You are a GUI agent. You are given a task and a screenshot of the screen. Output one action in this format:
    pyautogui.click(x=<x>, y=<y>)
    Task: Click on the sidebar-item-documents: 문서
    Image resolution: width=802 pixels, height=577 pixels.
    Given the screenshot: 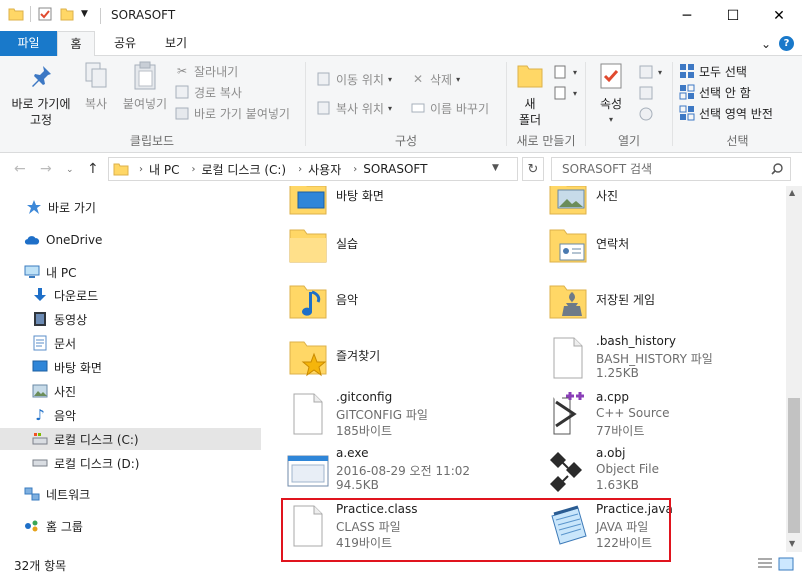 What is the action you would take?
    pyautogui.click(x=130, y=343)
    